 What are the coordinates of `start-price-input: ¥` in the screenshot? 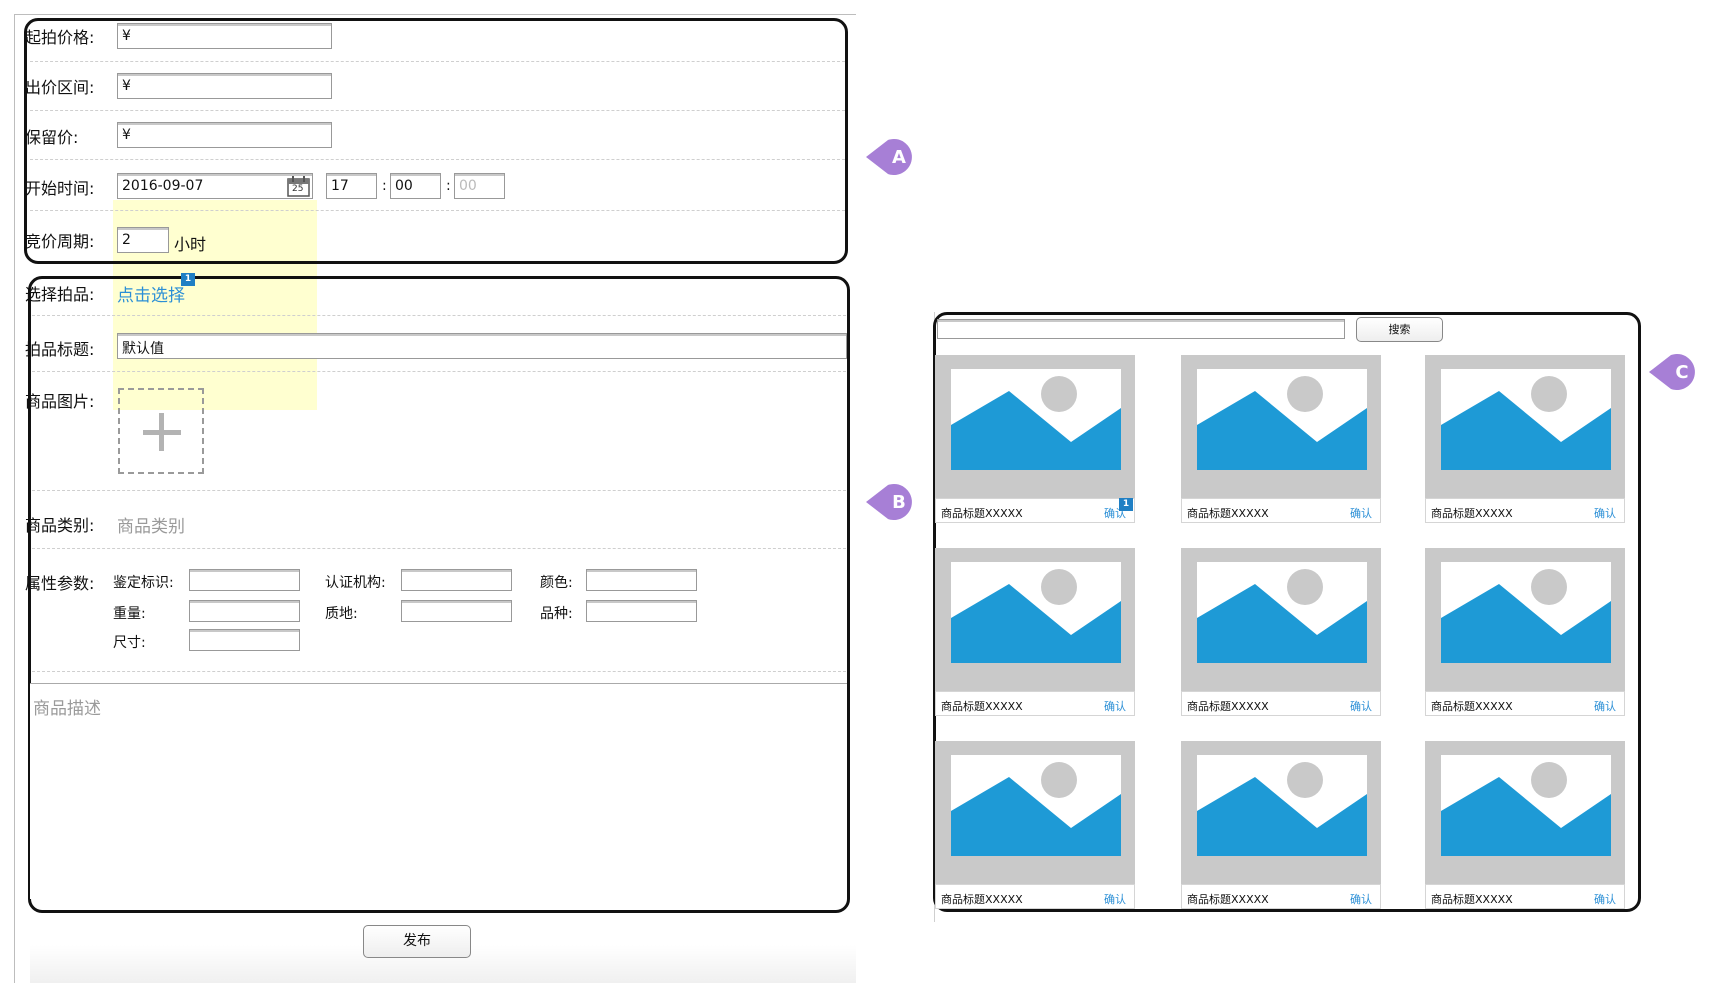 It's located at (224, 36).